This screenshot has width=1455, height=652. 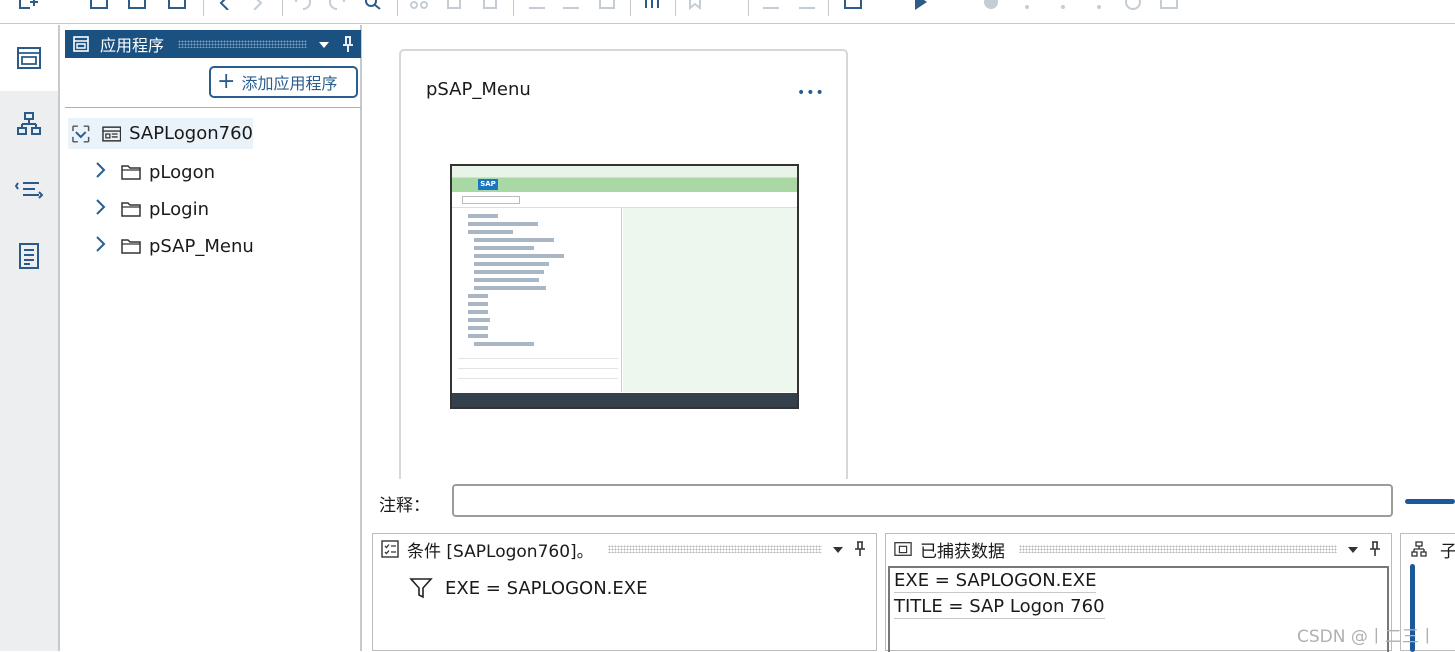 I want to click on forward-icon, so click(x=257, y=5).